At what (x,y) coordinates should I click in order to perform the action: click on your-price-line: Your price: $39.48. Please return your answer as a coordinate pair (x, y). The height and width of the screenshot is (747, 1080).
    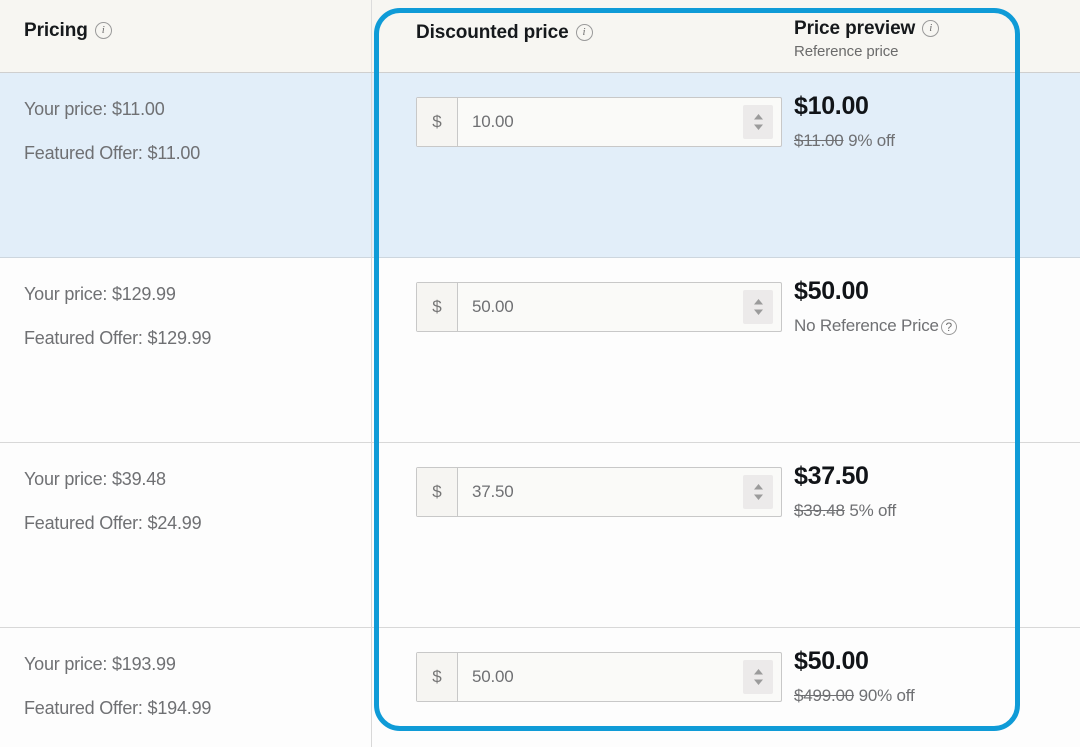
    Looking at the image, I should click on (95, 479).